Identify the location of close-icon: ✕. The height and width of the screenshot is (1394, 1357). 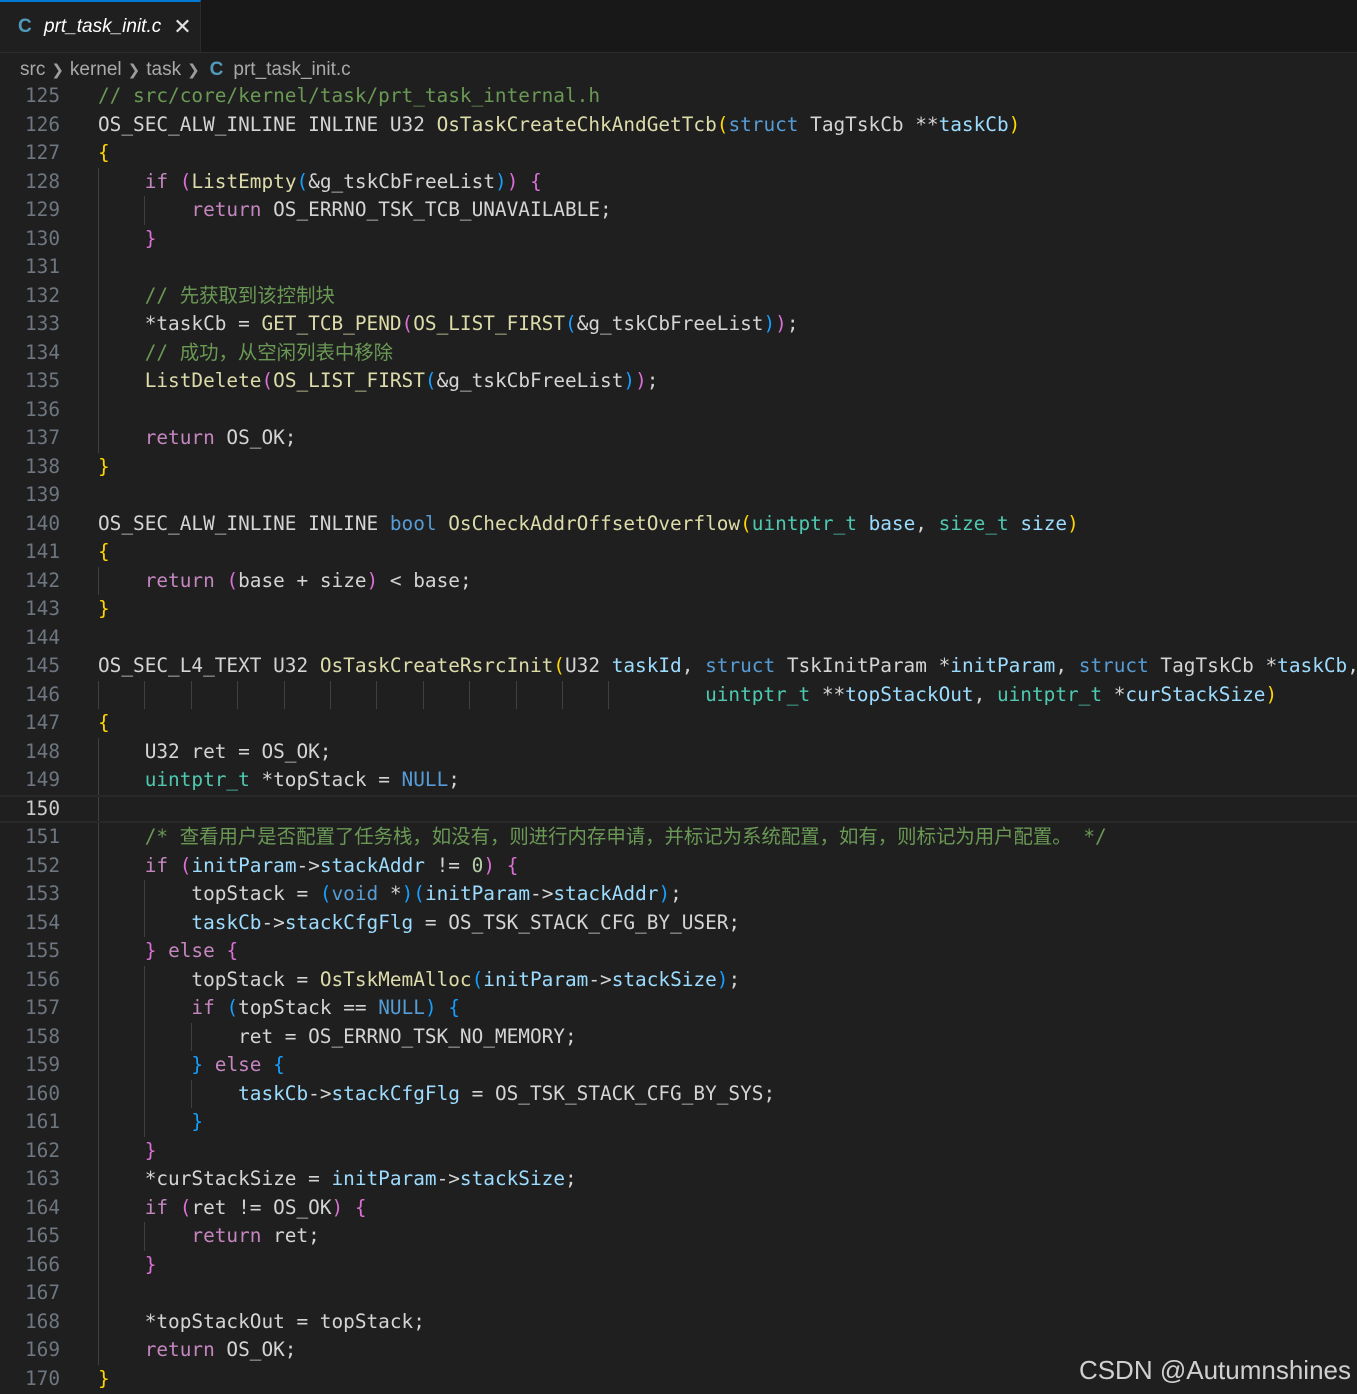
(182, 27).